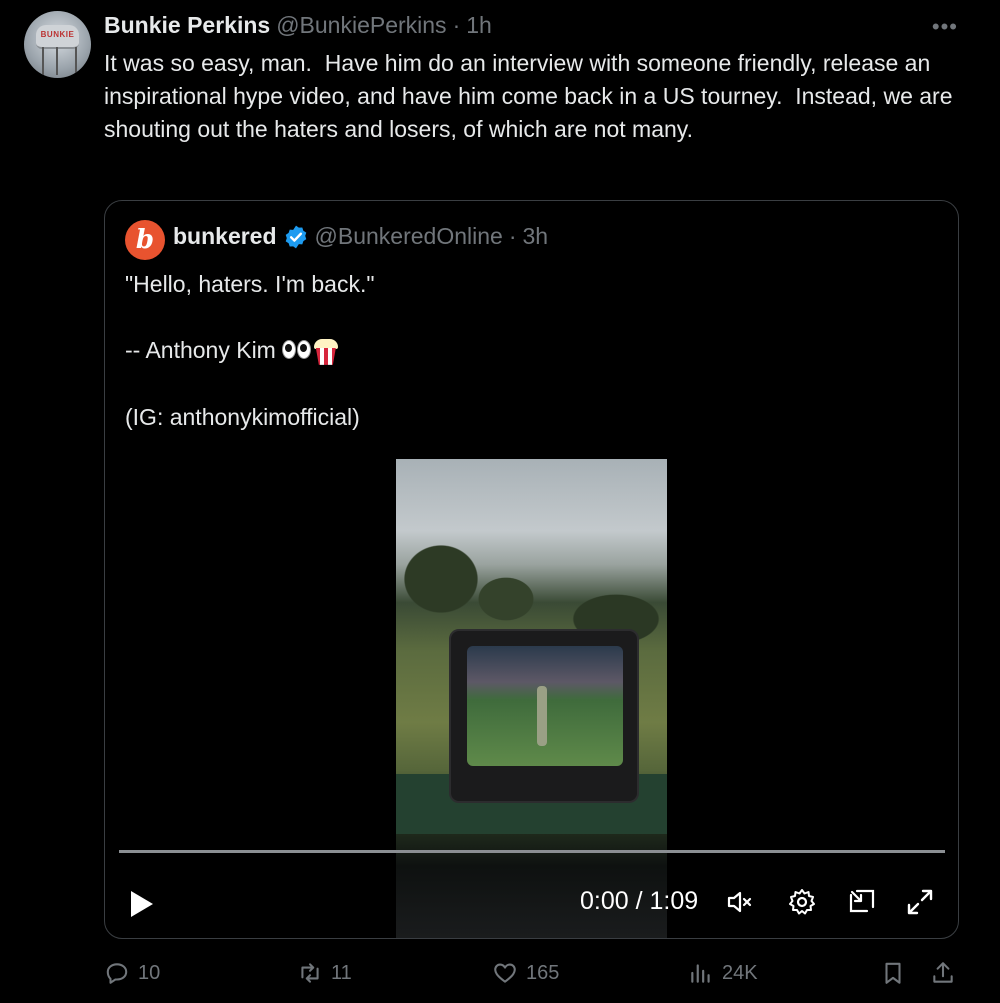 The width and height of the screenshot is (1000, 1003). I want to click on bookmark-icon, so click(893, 973).